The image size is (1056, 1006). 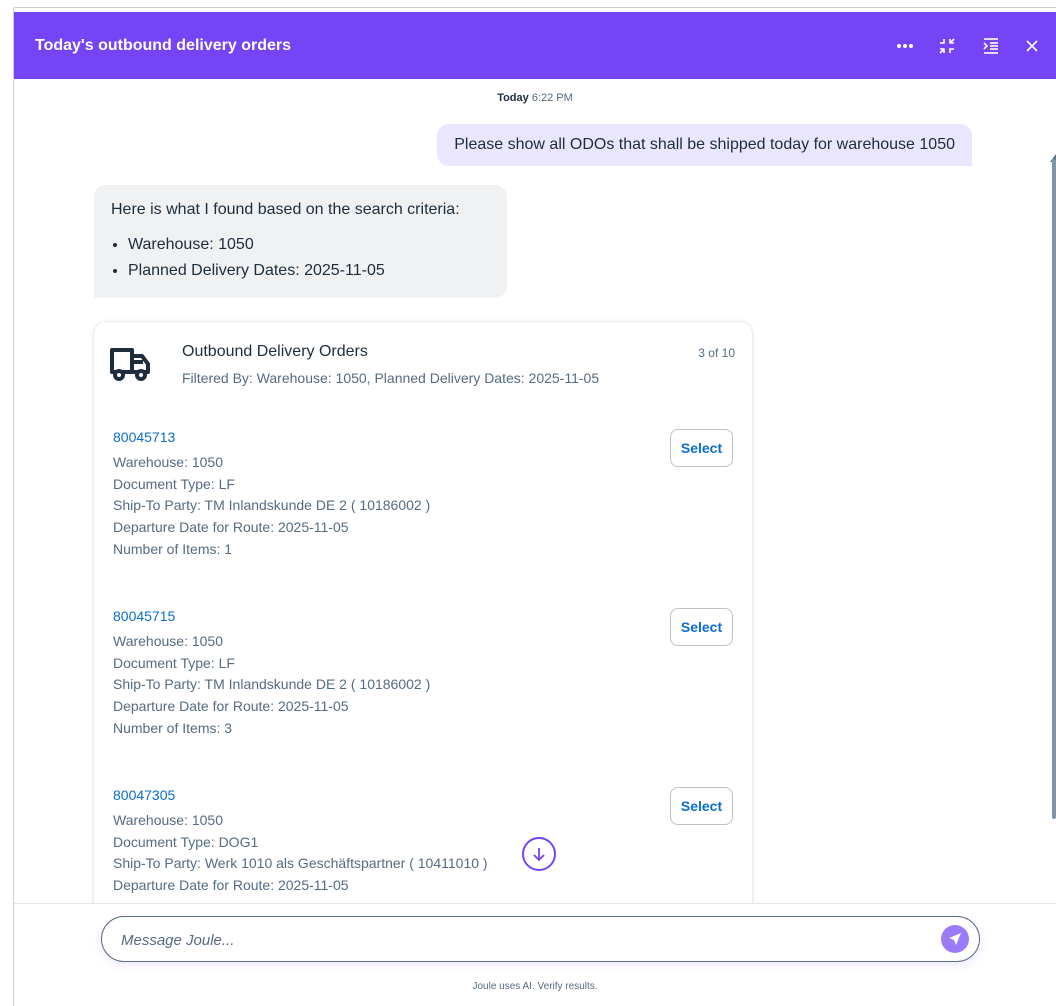 What do you see at coordinates (947, 46) in the screenshot?
I see `exit-fullscreen-icon` at bounding box center [947, 46].